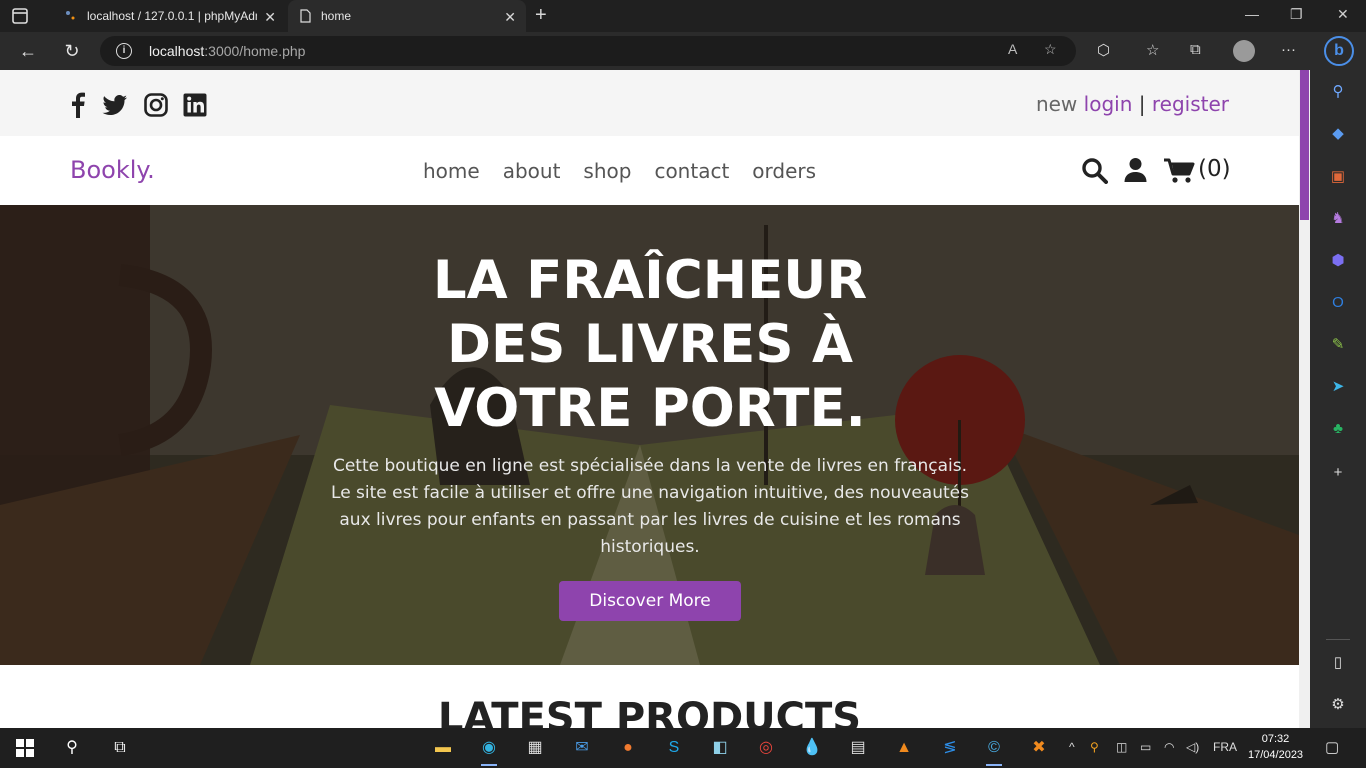 This screenshot has width=1366, height=768. I want to click on linkedin-icon, so click(195, 105).